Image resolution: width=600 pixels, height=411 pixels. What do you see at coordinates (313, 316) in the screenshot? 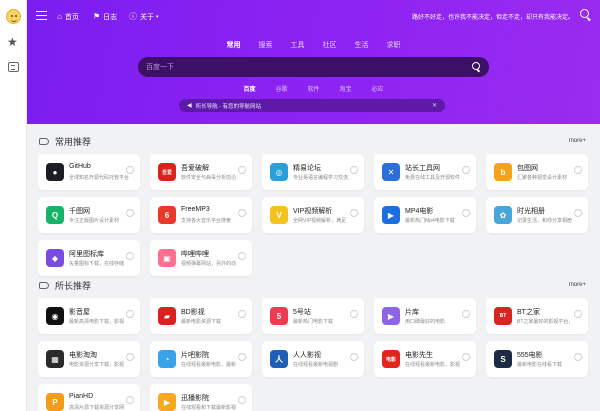
I see `site-card: 5 5号站 最新热门电影下载` at bounding box center [313, 316].